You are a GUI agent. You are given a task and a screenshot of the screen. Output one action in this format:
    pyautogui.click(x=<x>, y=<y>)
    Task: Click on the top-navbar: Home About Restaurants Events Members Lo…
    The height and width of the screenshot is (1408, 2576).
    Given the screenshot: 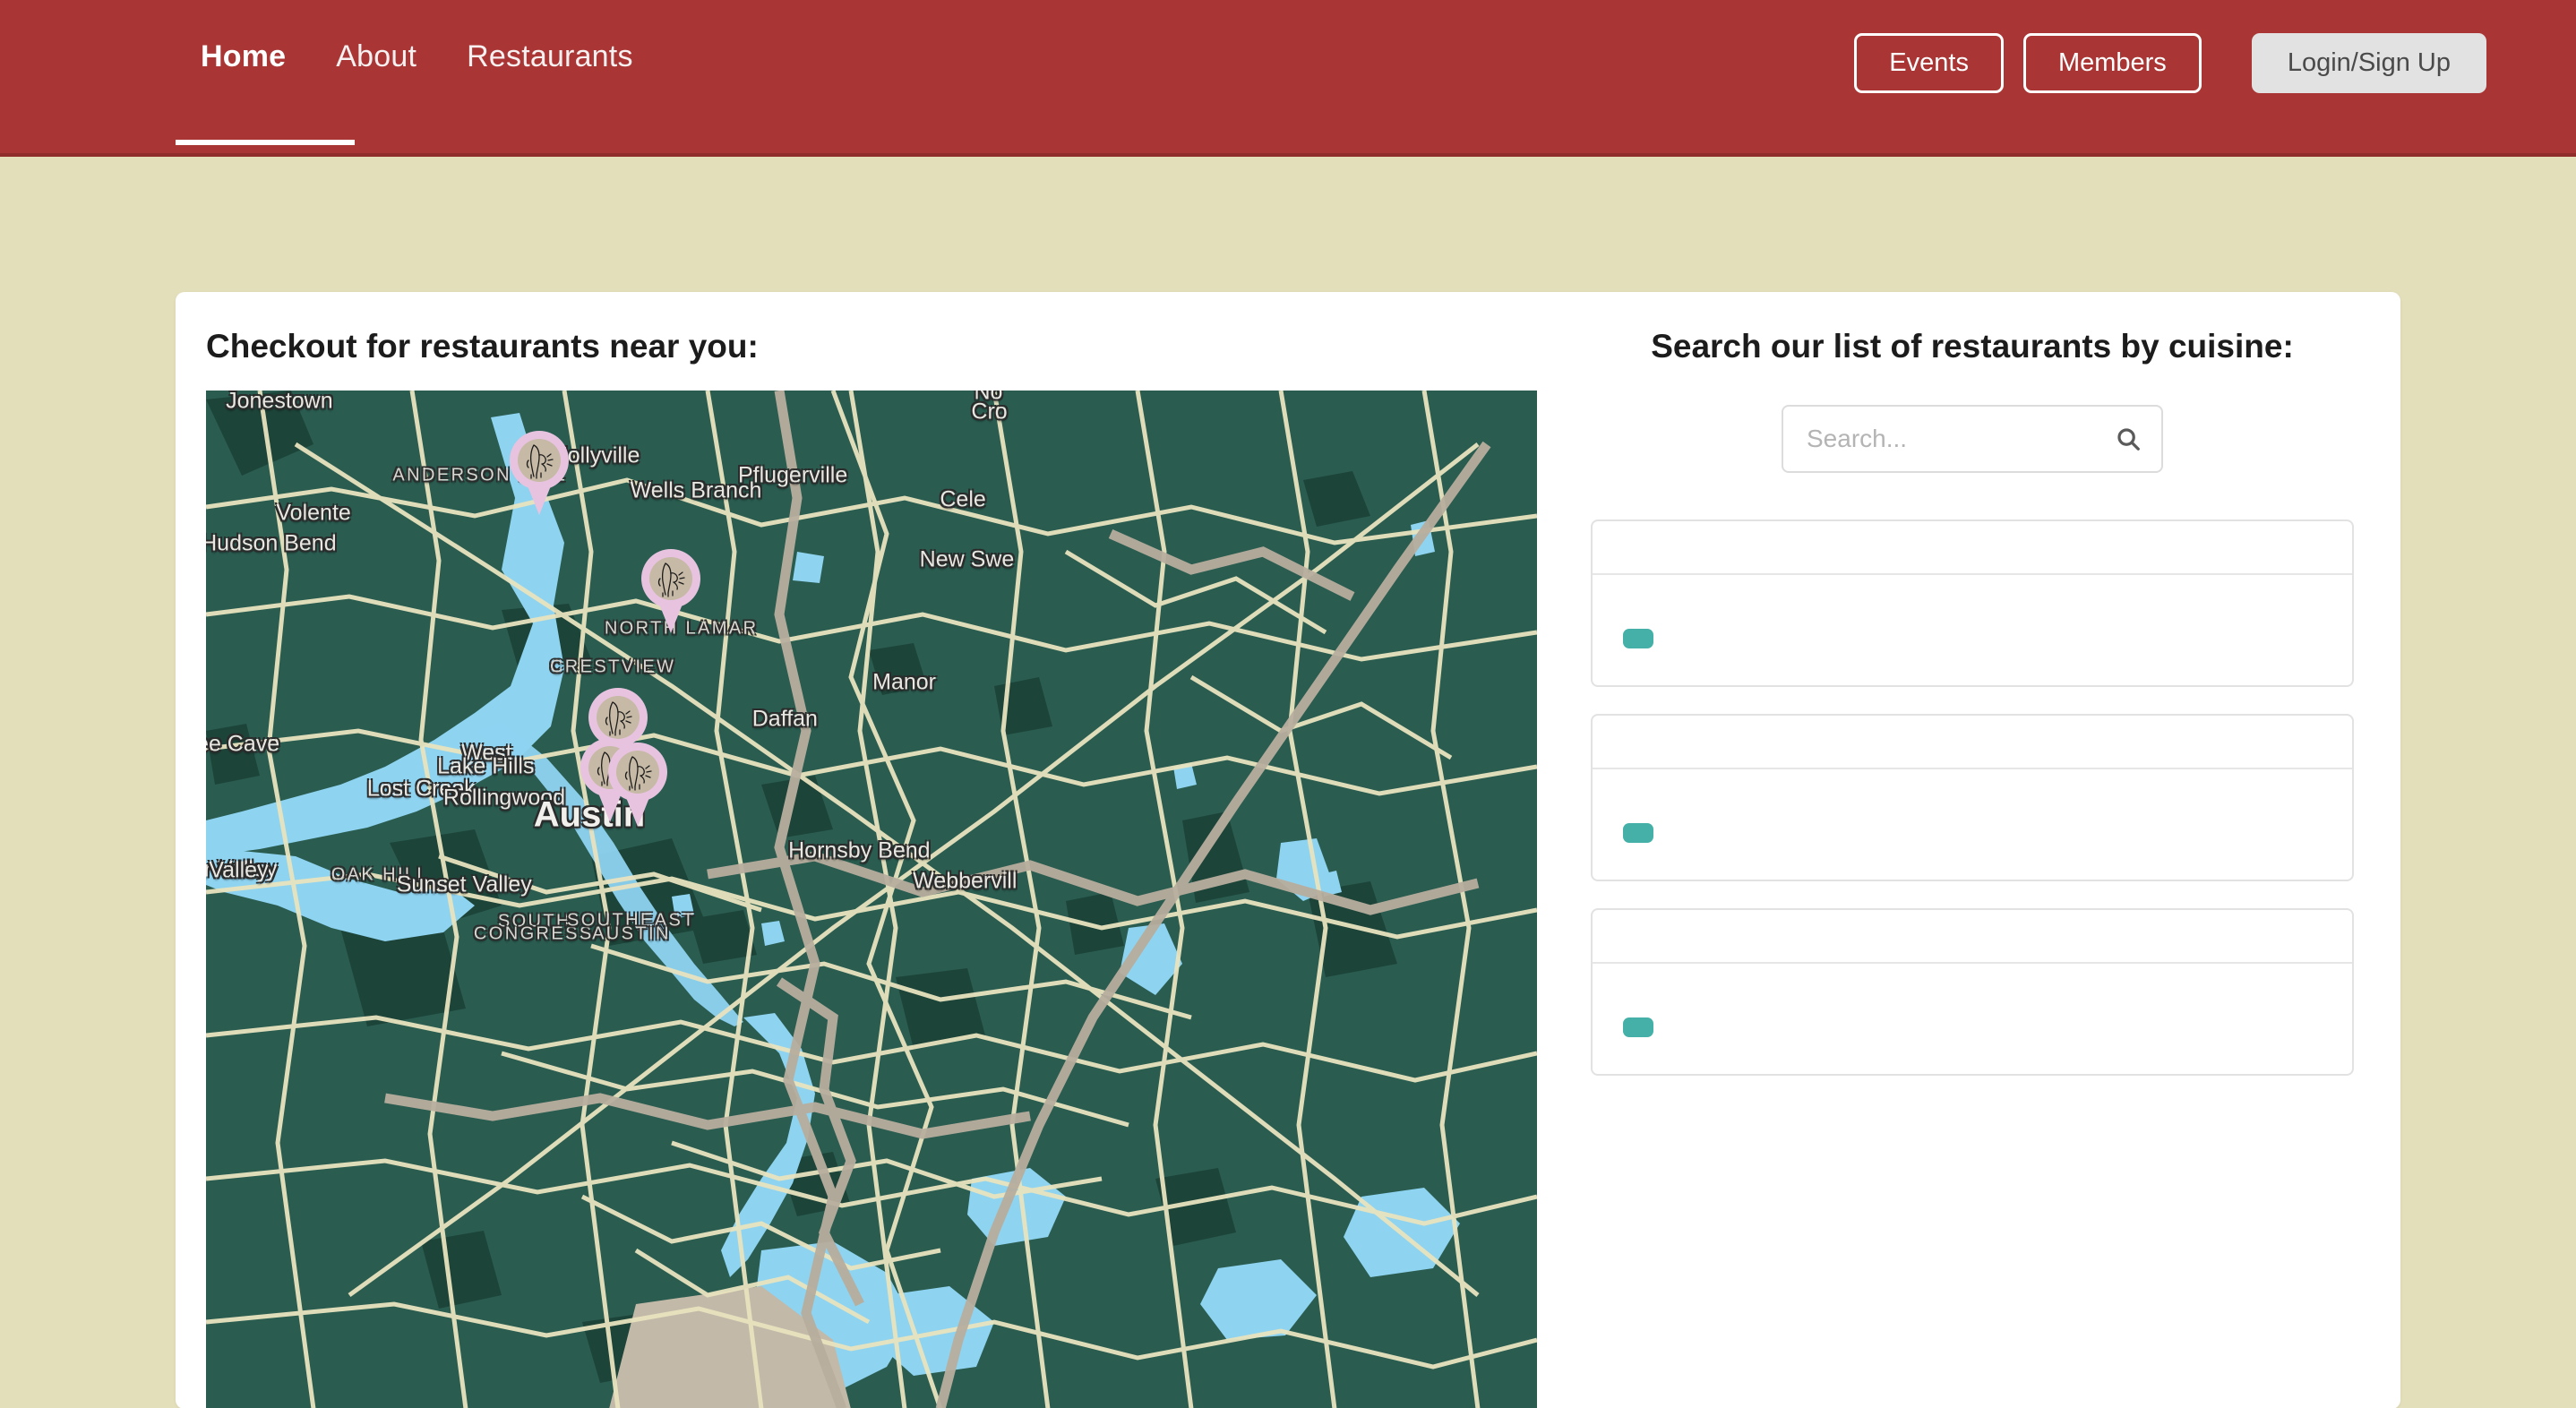 What is the action you would take?
    pyautogui.click(x=1288, y=78)
    